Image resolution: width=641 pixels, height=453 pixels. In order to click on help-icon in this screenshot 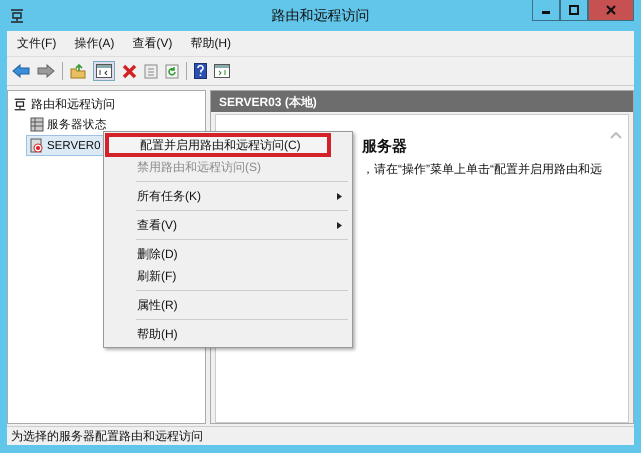, I will do `click(200, 71)`.